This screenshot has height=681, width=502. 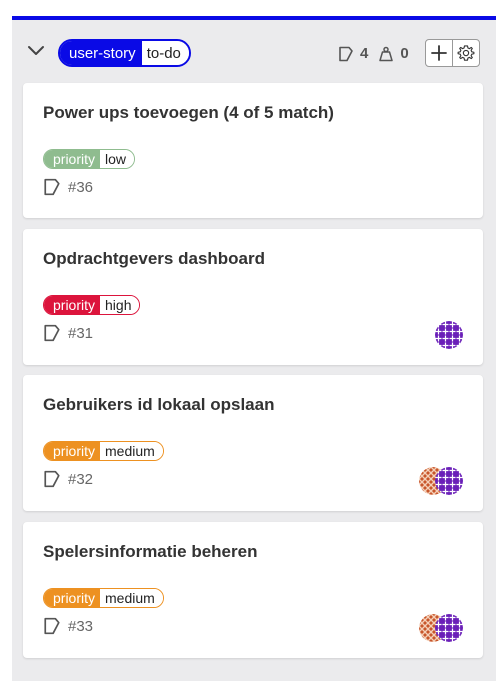 What do you see at coordinates (81, 626) in the screenshot?
I see `issue-number: #33` at bounding box center [81, 626].